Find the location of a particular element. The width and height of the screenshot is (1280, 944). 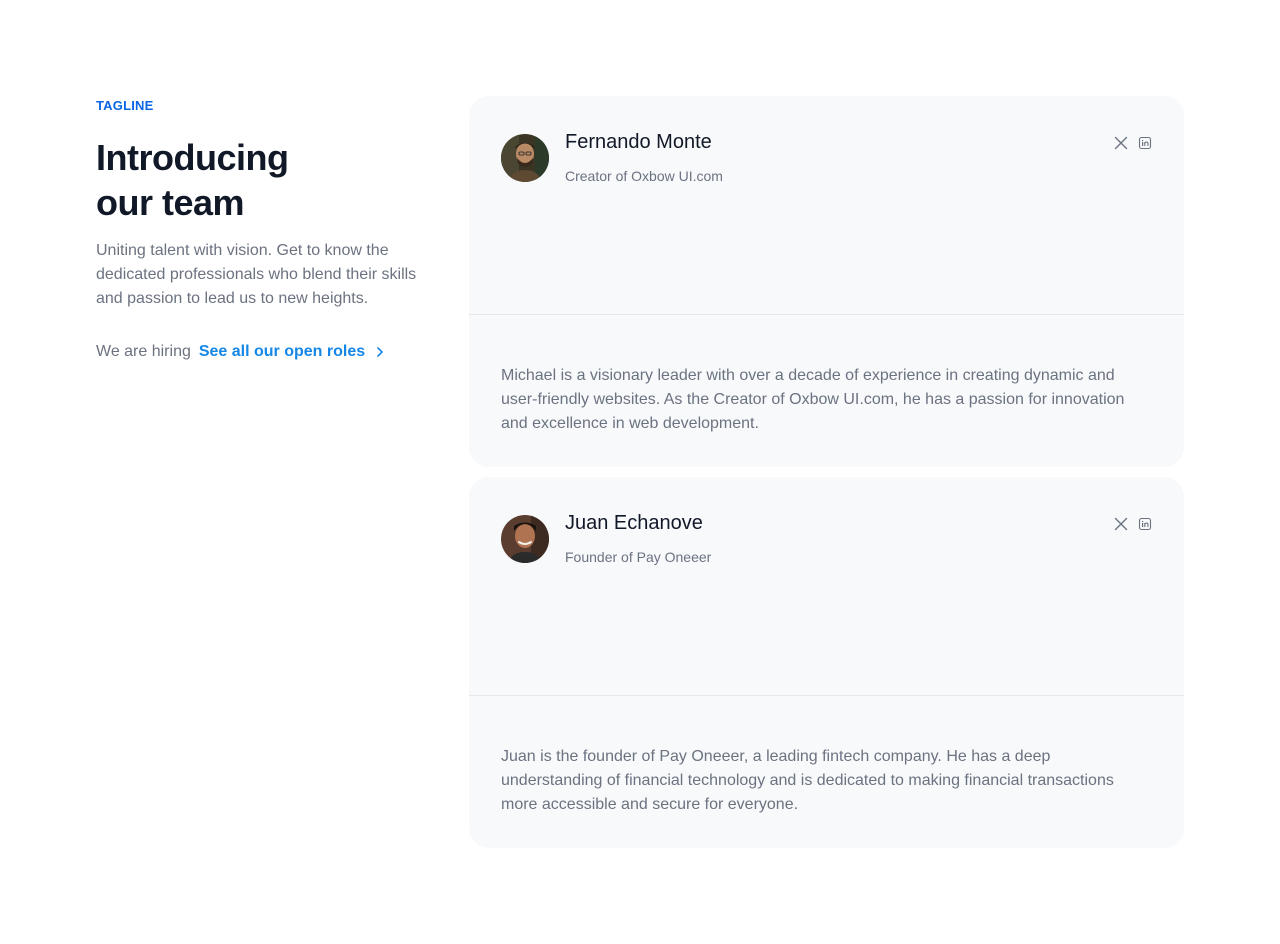

member-name: Juan Echanove is located at coordinates (634, 523).